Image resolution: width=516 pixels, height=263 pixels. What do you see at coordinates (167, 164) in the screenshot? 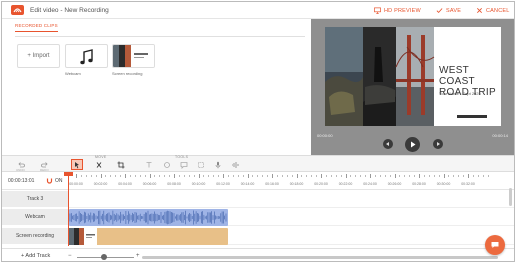
I see `shape-tool-button` at bounding box center [167, 164].